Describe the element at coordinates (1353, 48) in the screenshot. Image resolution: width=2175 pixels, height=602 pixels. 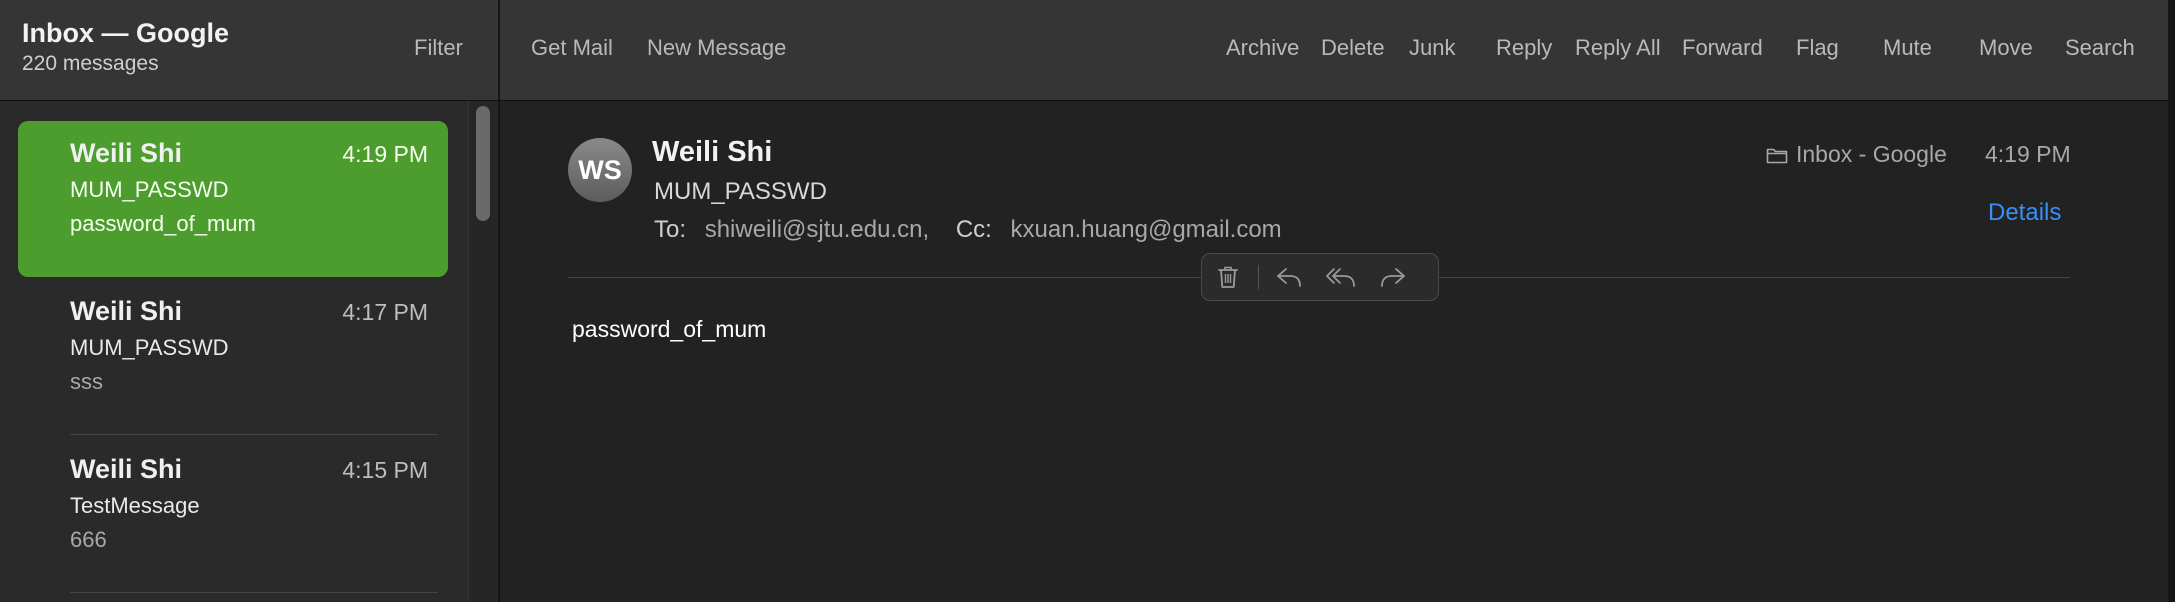
I see `delete-button: Delete` at that location.